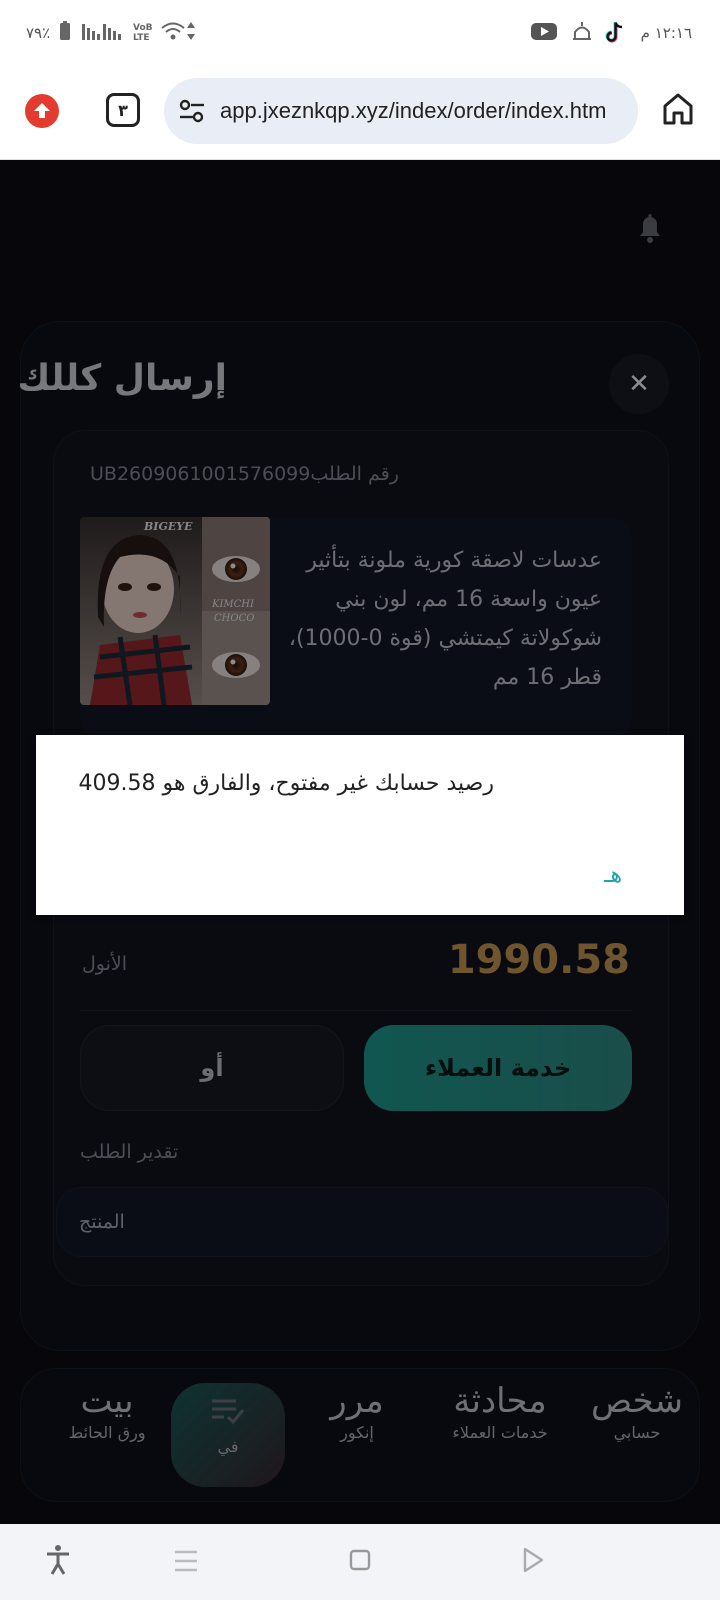 This screenshot has height=1600, width=720. Describe the element at coordinates (533, 1562) in the screenshot. I see `back-triangle-icon` at that location.